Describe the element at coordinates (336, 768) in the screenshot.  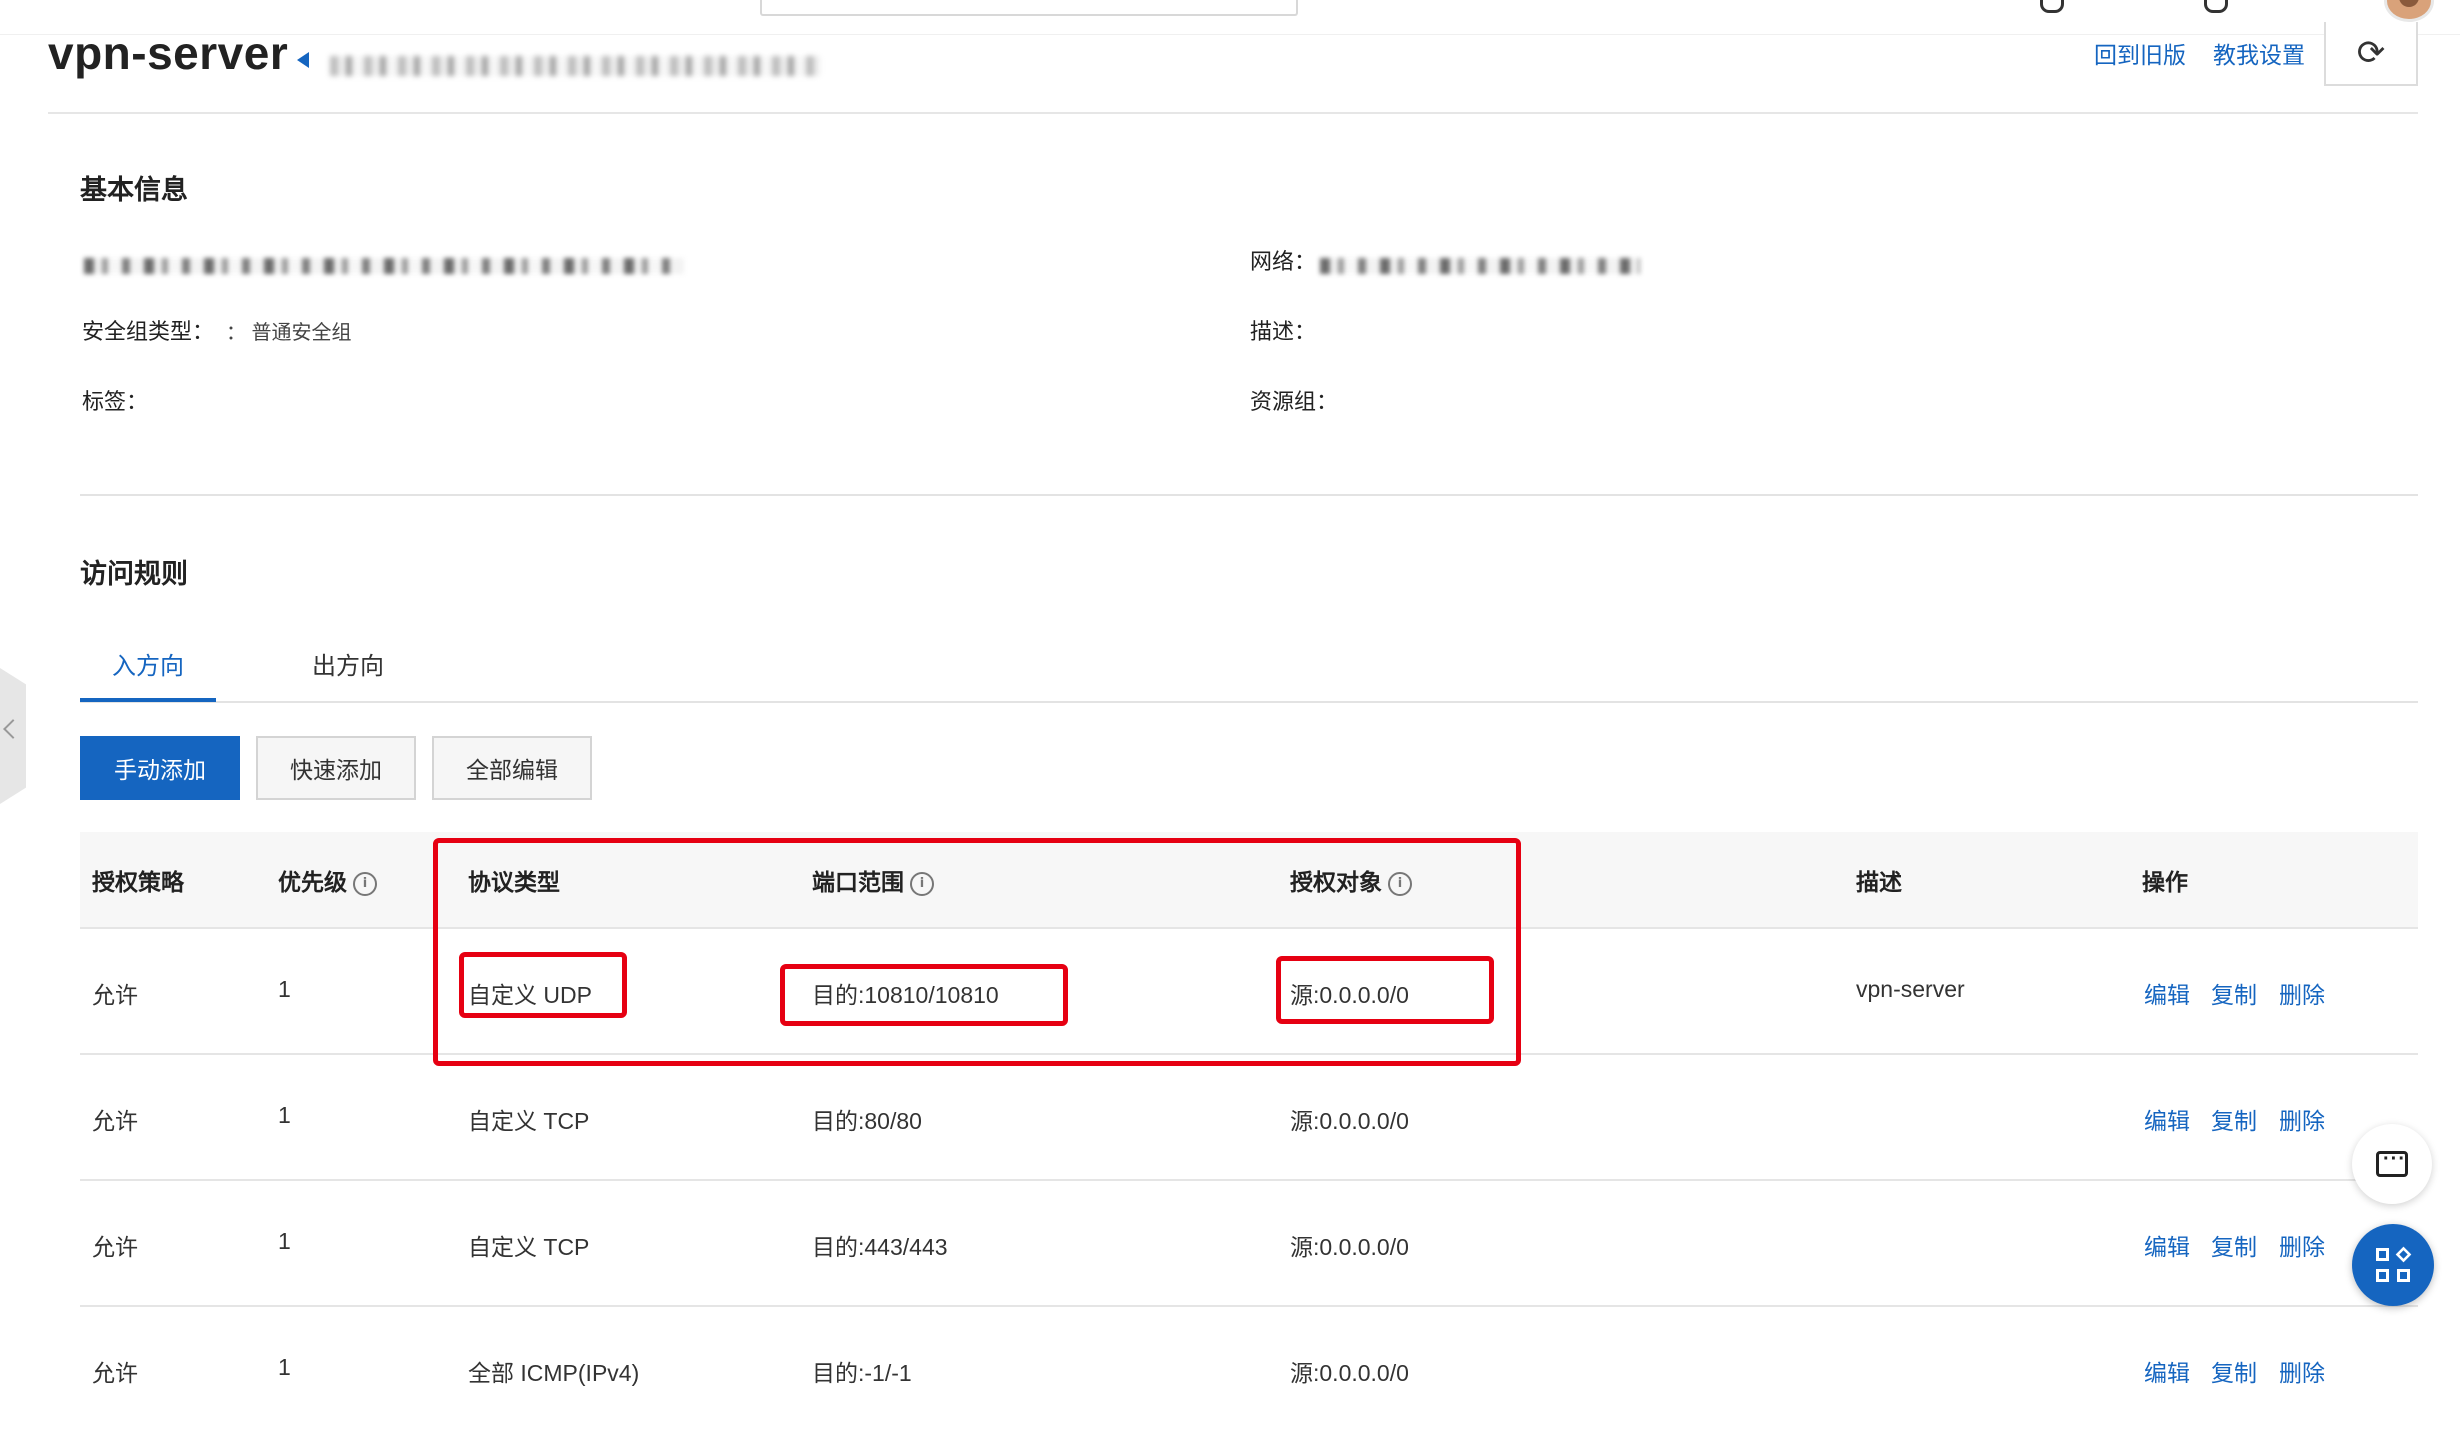
I see `quick-add-button: 快速添加` at that location.